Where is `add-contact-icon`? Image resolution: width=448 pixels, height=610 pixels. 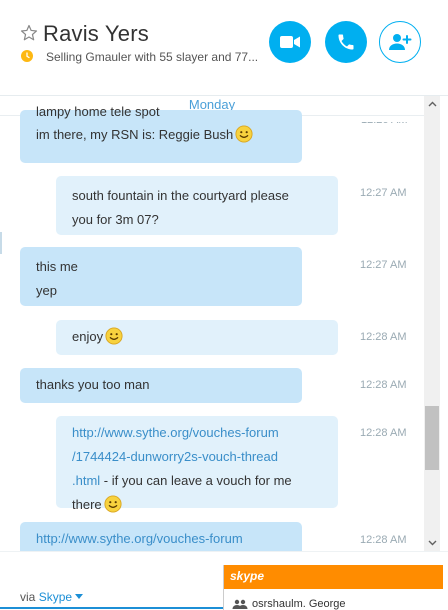
add-contact-icon is located at coordinates (400, 42).